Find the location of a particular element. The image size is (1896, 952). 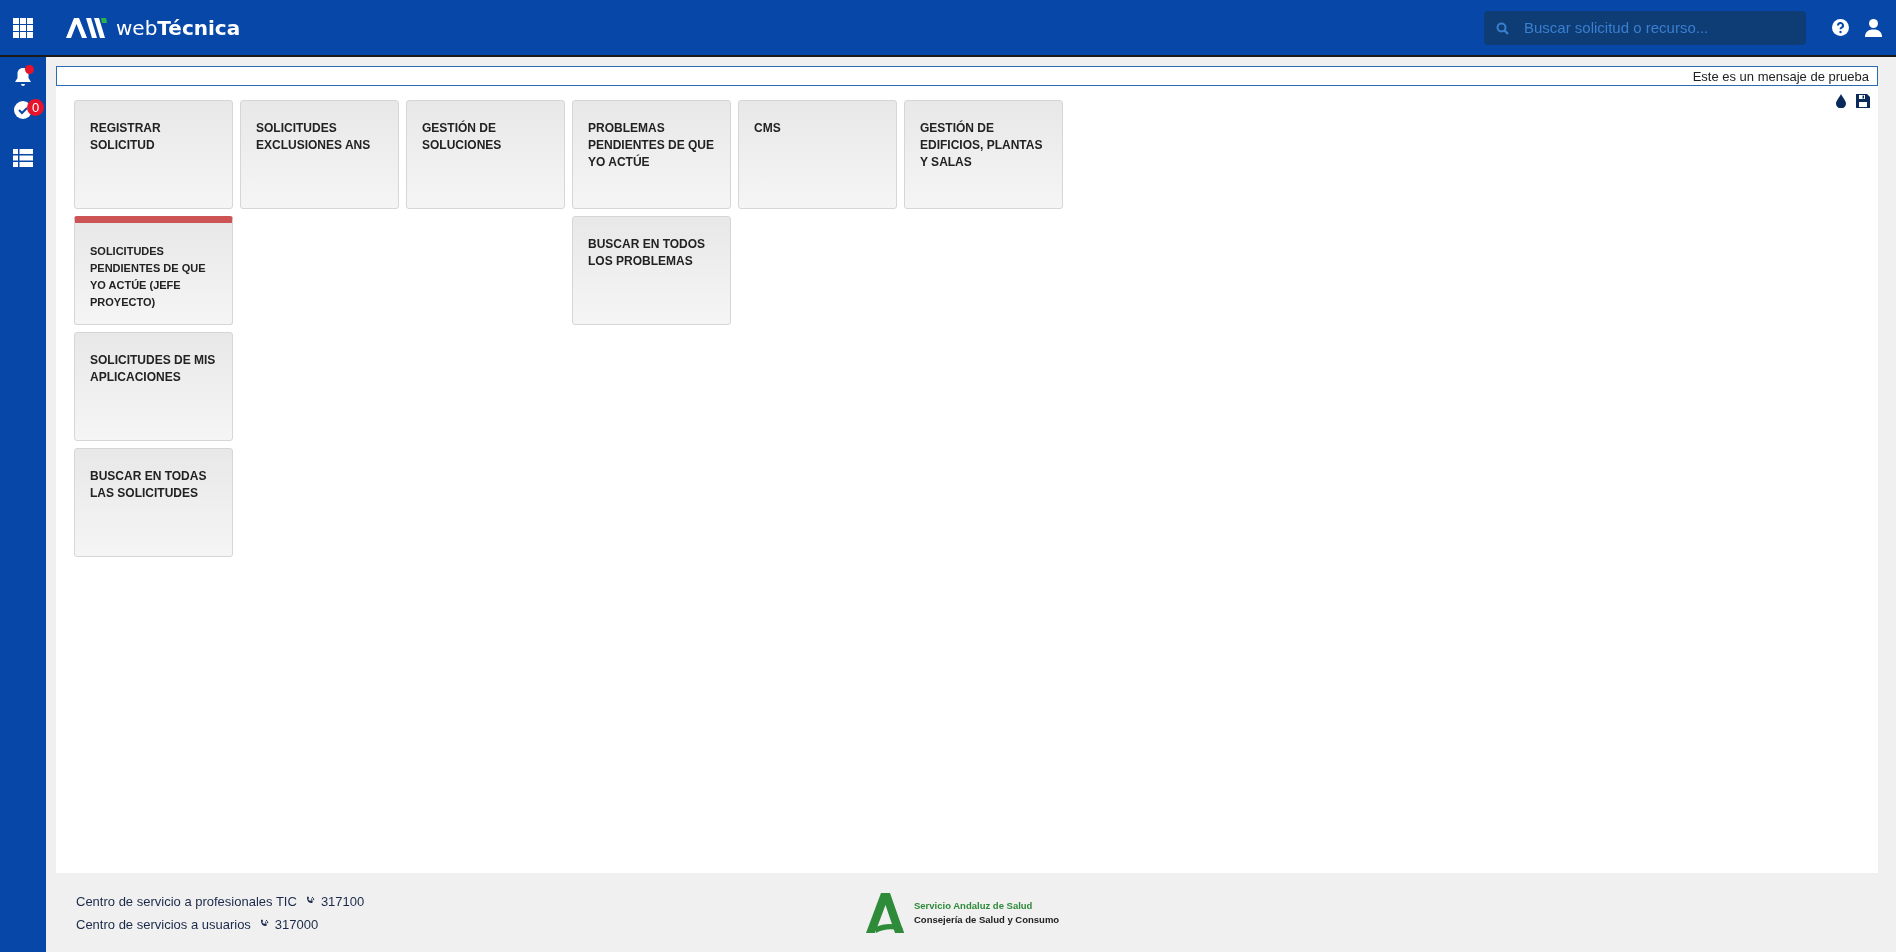

menu-tile: BUSCAR EN TODOS LOS PROBLEMAS is located at coordinates (651, 270).